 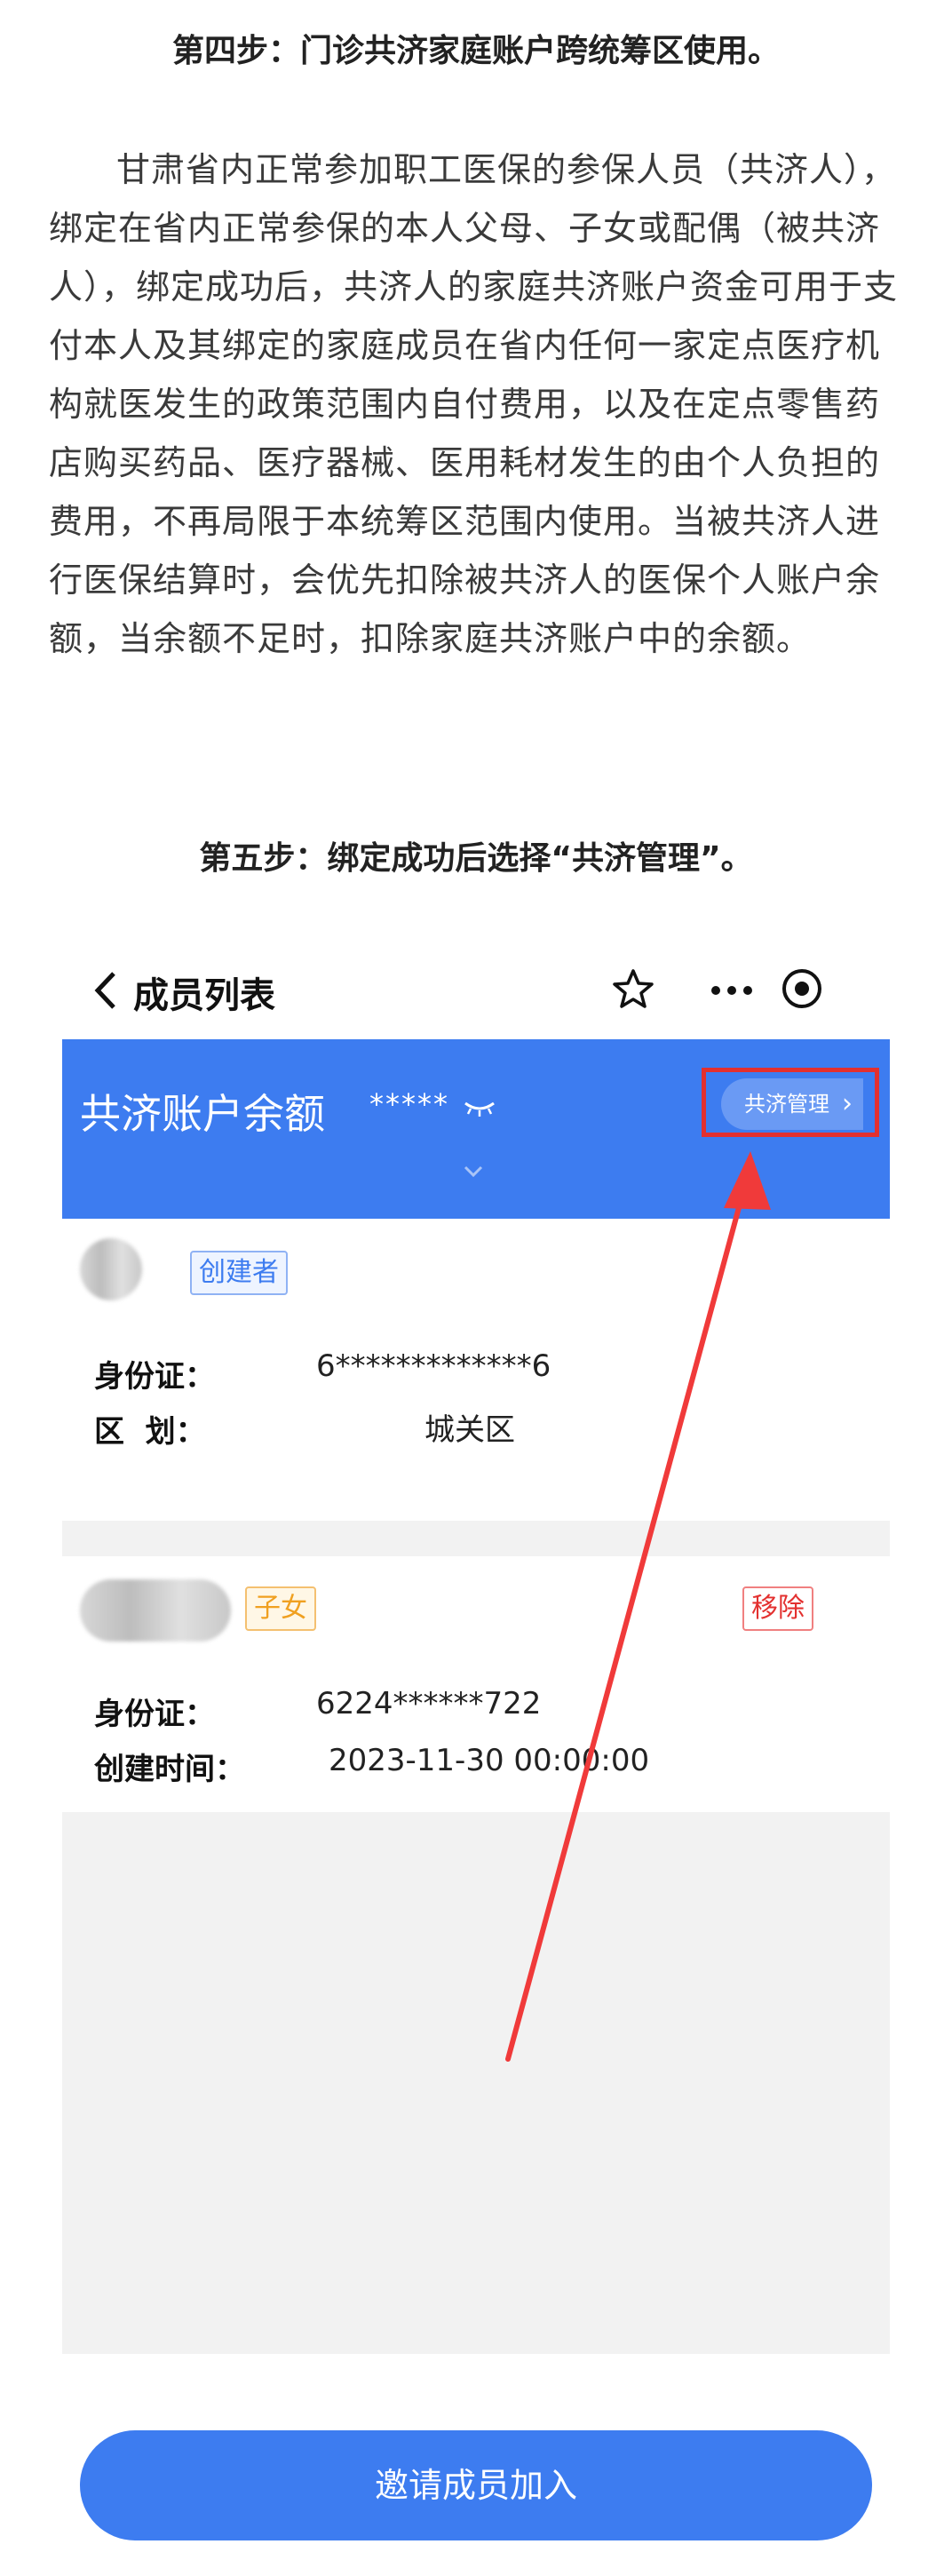 I want to click on invite-member-button: 邀请成员加入, so click(x=476, y=2485).